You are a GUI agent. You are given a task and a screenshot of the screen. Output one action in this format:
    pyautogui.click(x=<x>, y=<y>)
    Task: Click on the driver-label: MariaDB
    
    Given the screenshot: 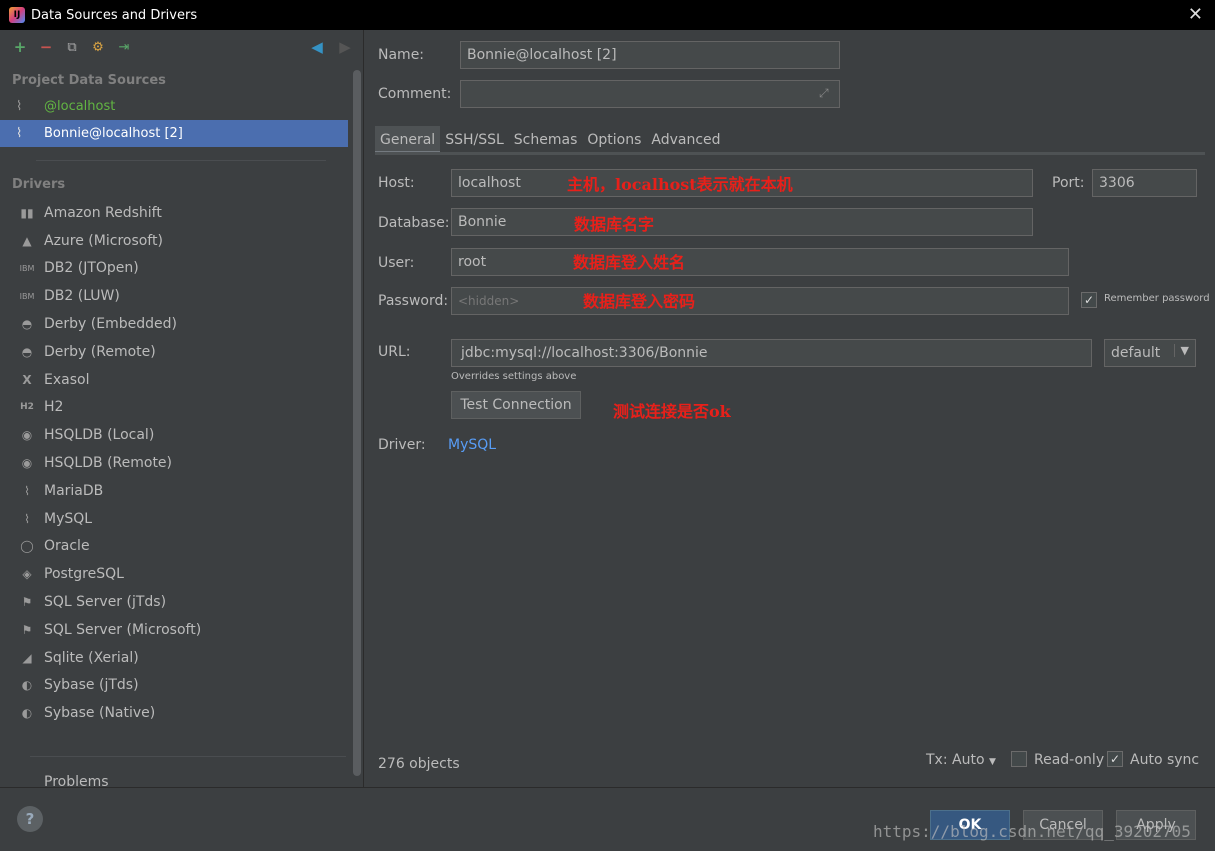 What is the action you would take?
    pyautogui.click(x=74, y=490)
    